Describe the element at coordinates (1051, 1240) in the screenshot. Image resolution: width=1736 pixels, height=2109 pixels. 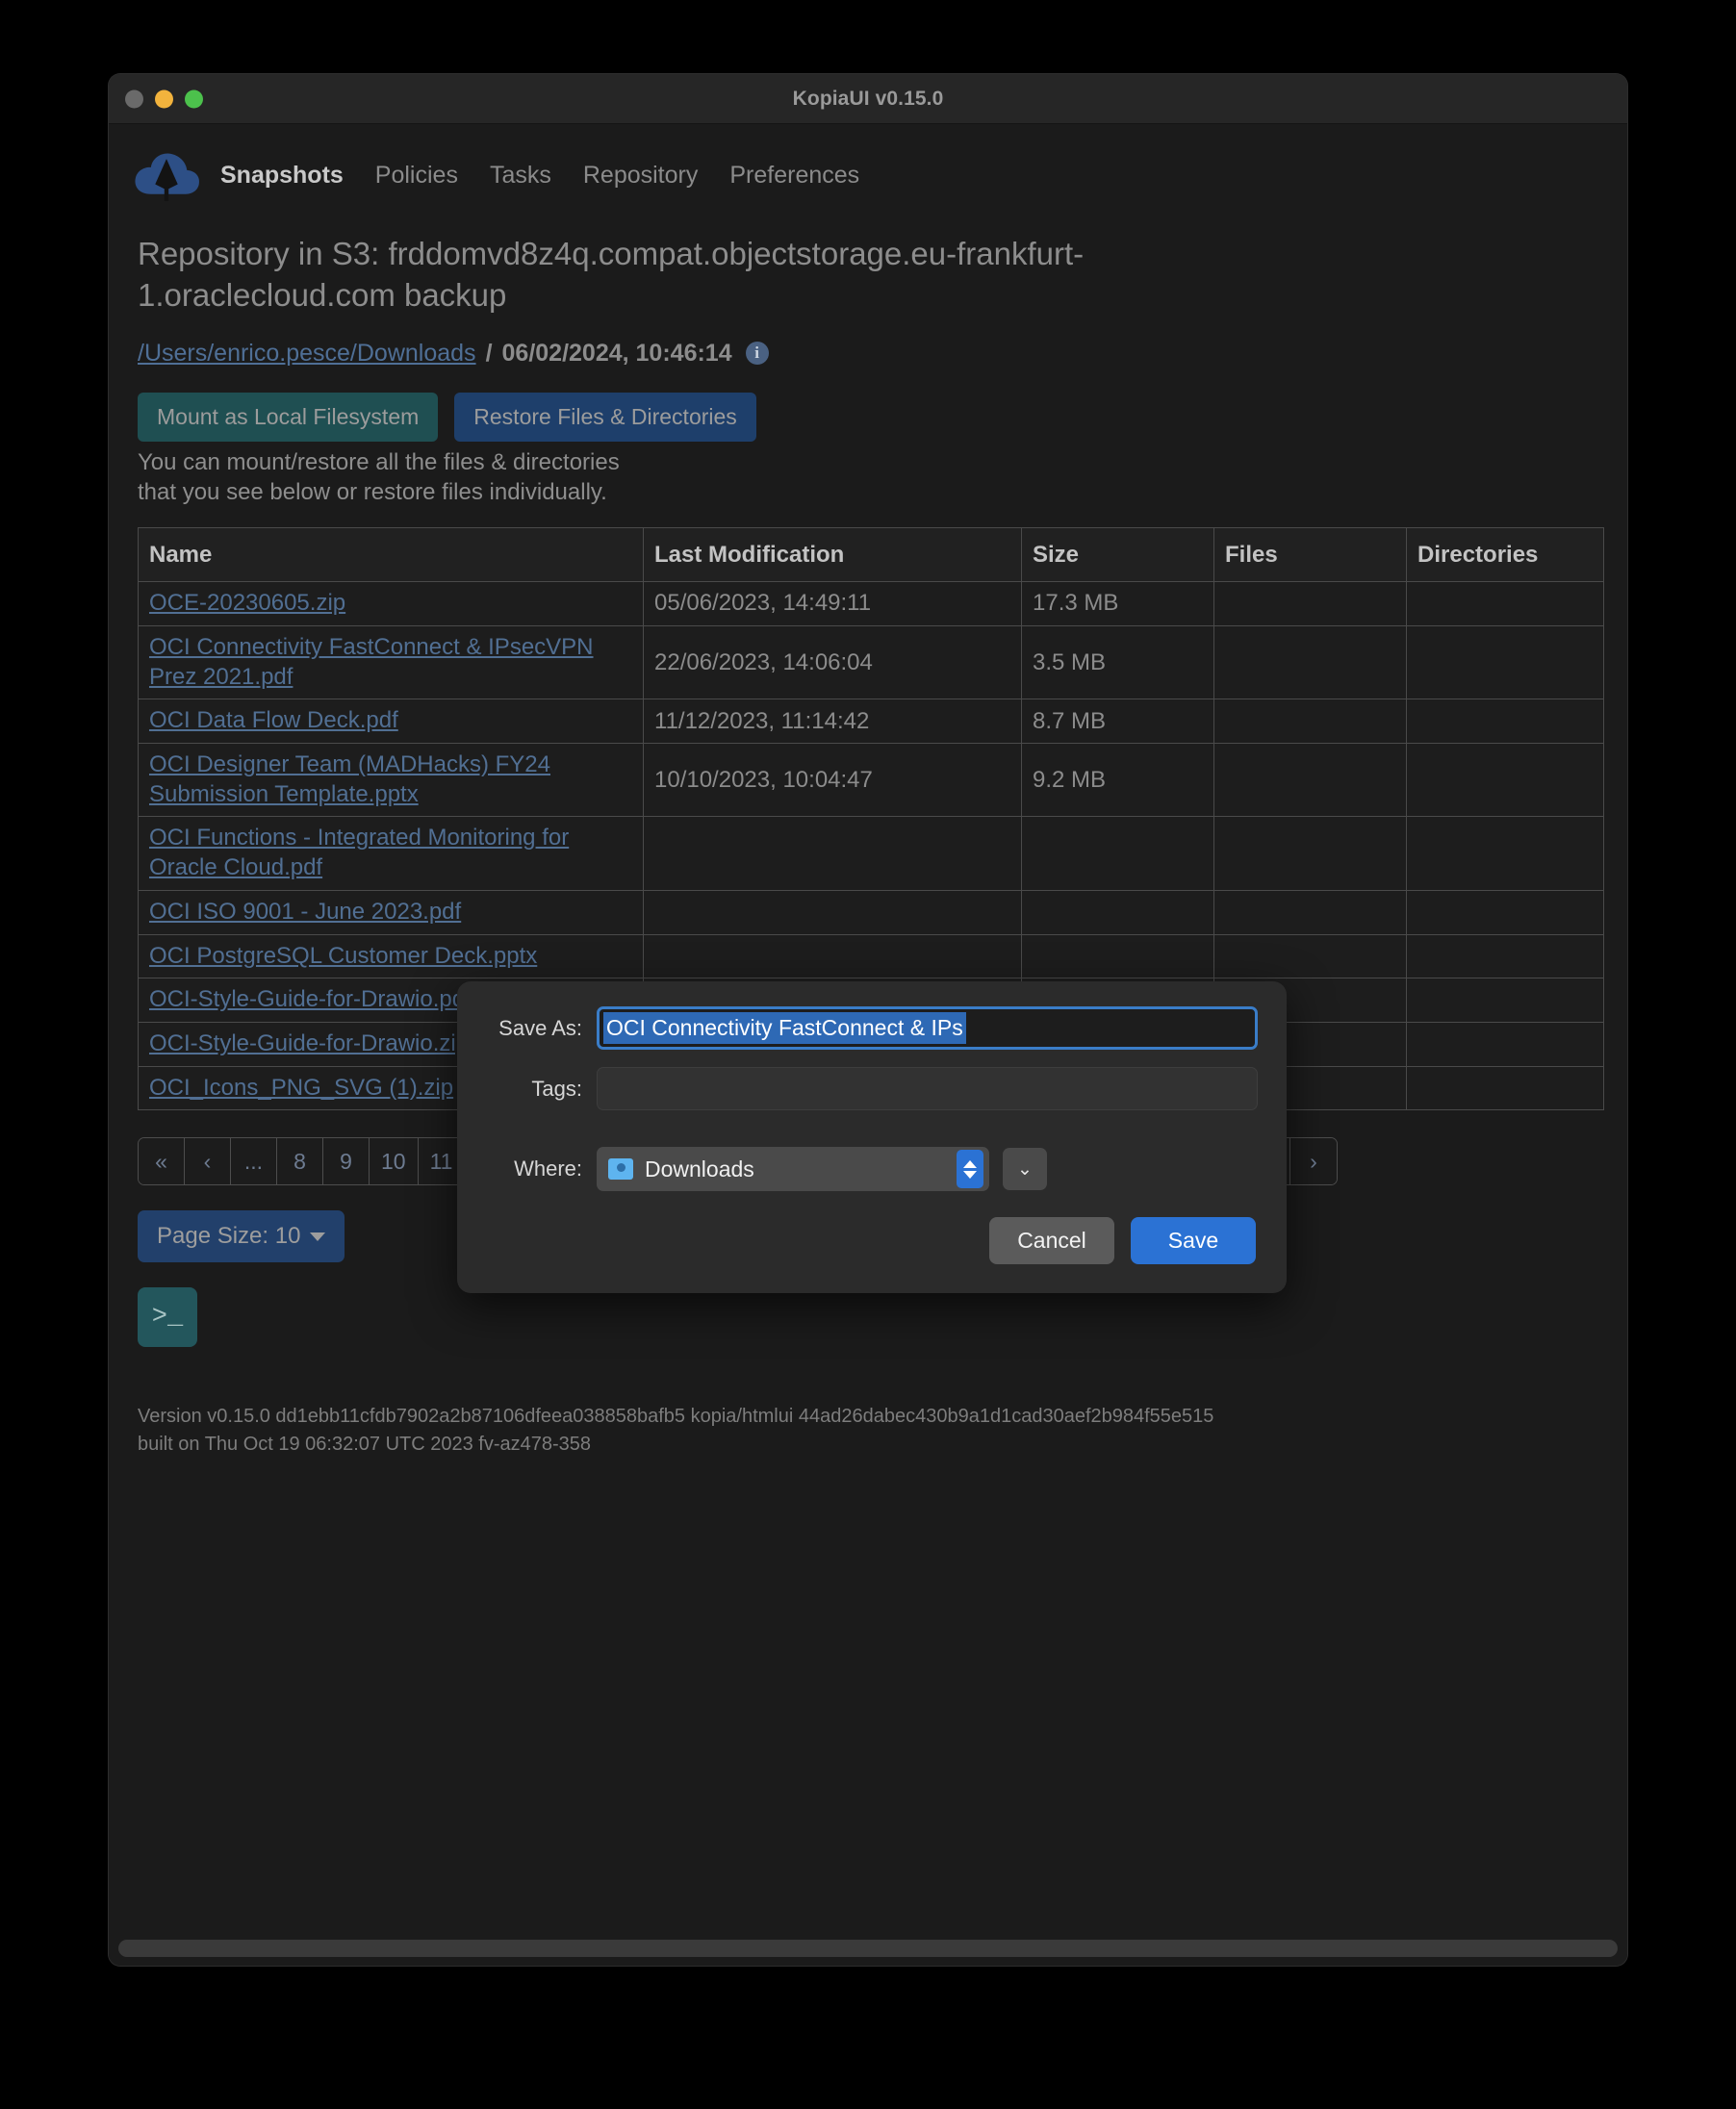
I see `cancel-button: Cancel` at that location.